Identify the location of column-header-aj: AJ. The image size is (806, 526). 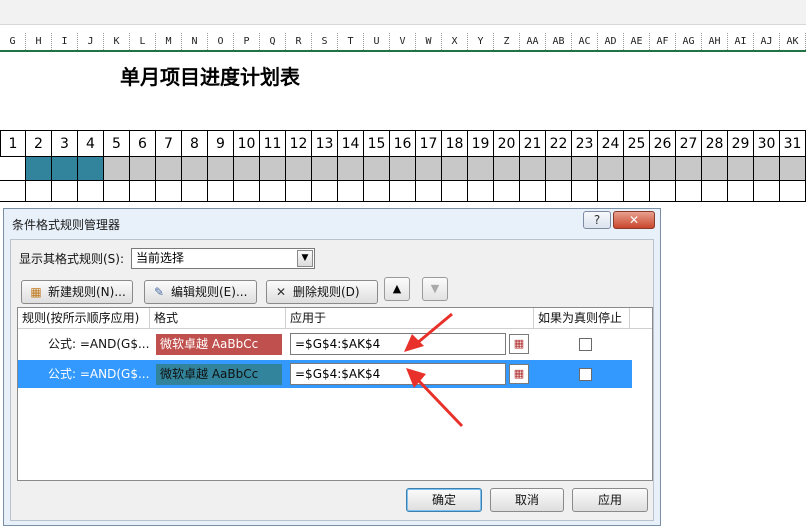
(767, 41).